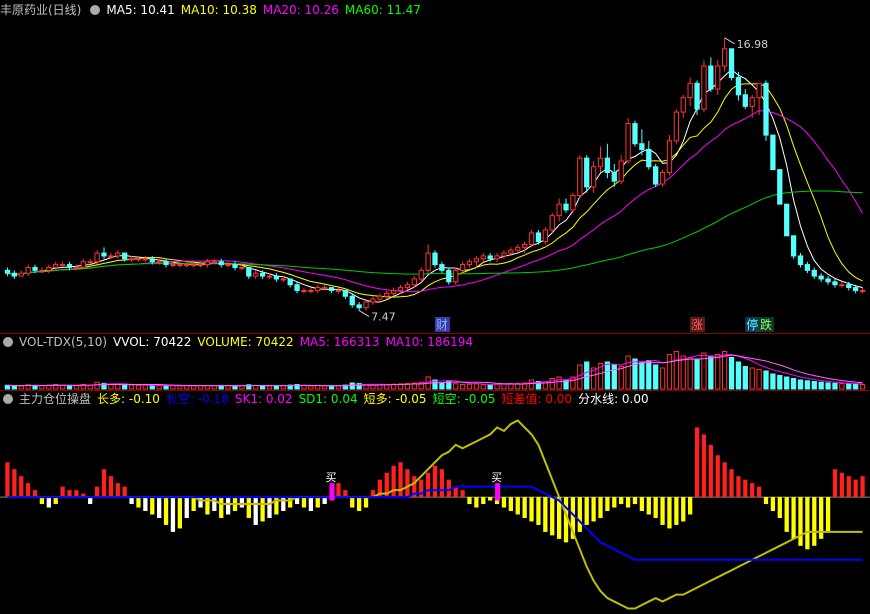 The image size is (870, 614). I want to click on high-pointer, so click(729, 41).